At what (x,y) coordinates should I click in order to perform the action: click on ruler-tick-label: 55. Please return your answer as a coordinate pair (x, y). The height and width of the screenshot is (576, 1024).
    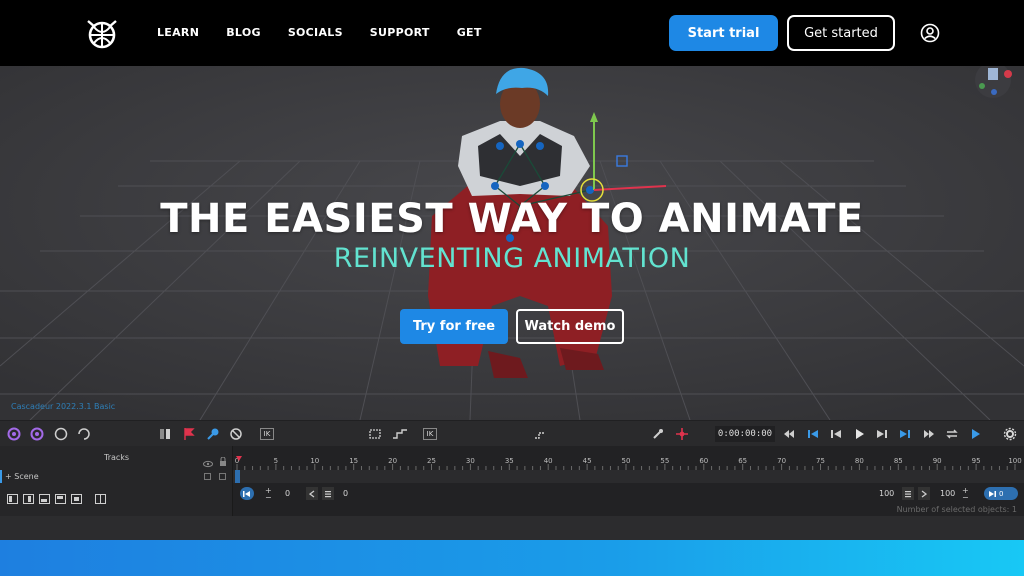
    Looking at the image, I should click on (665, 461).